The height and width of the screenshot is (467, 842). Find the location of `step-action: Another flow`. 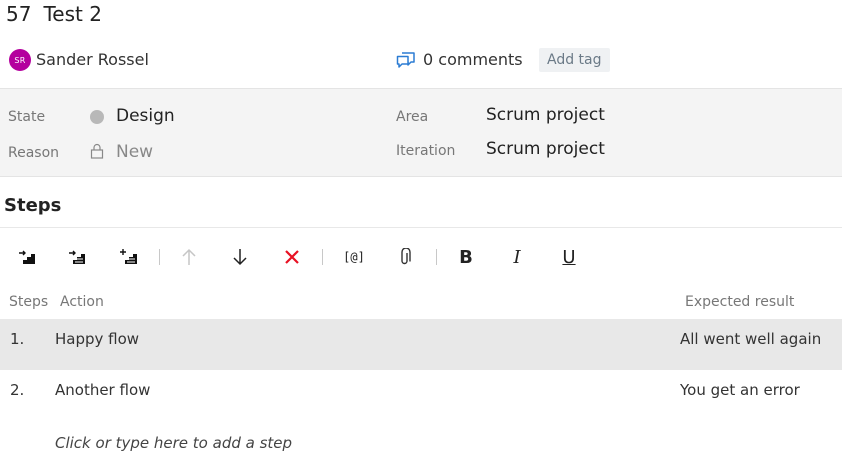

step-action: Another flow is located at coordinates (102, 390).